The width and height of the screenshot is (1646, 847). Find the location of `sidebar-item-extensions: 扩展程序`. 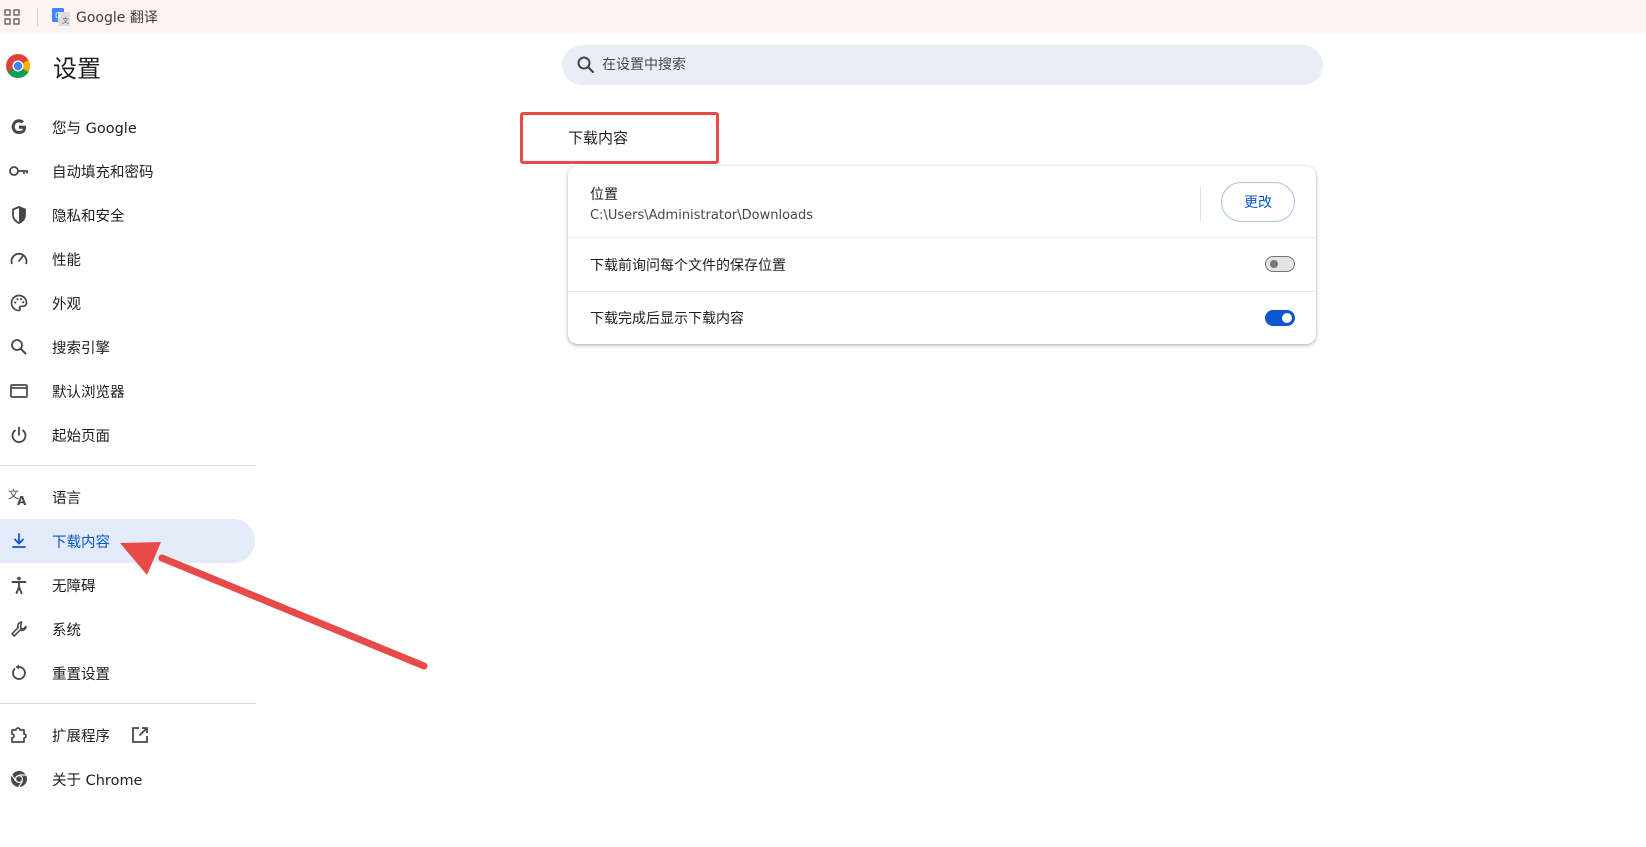

sidebar-item-extensions: 扩展程序 is located at coordinates (127, 735).